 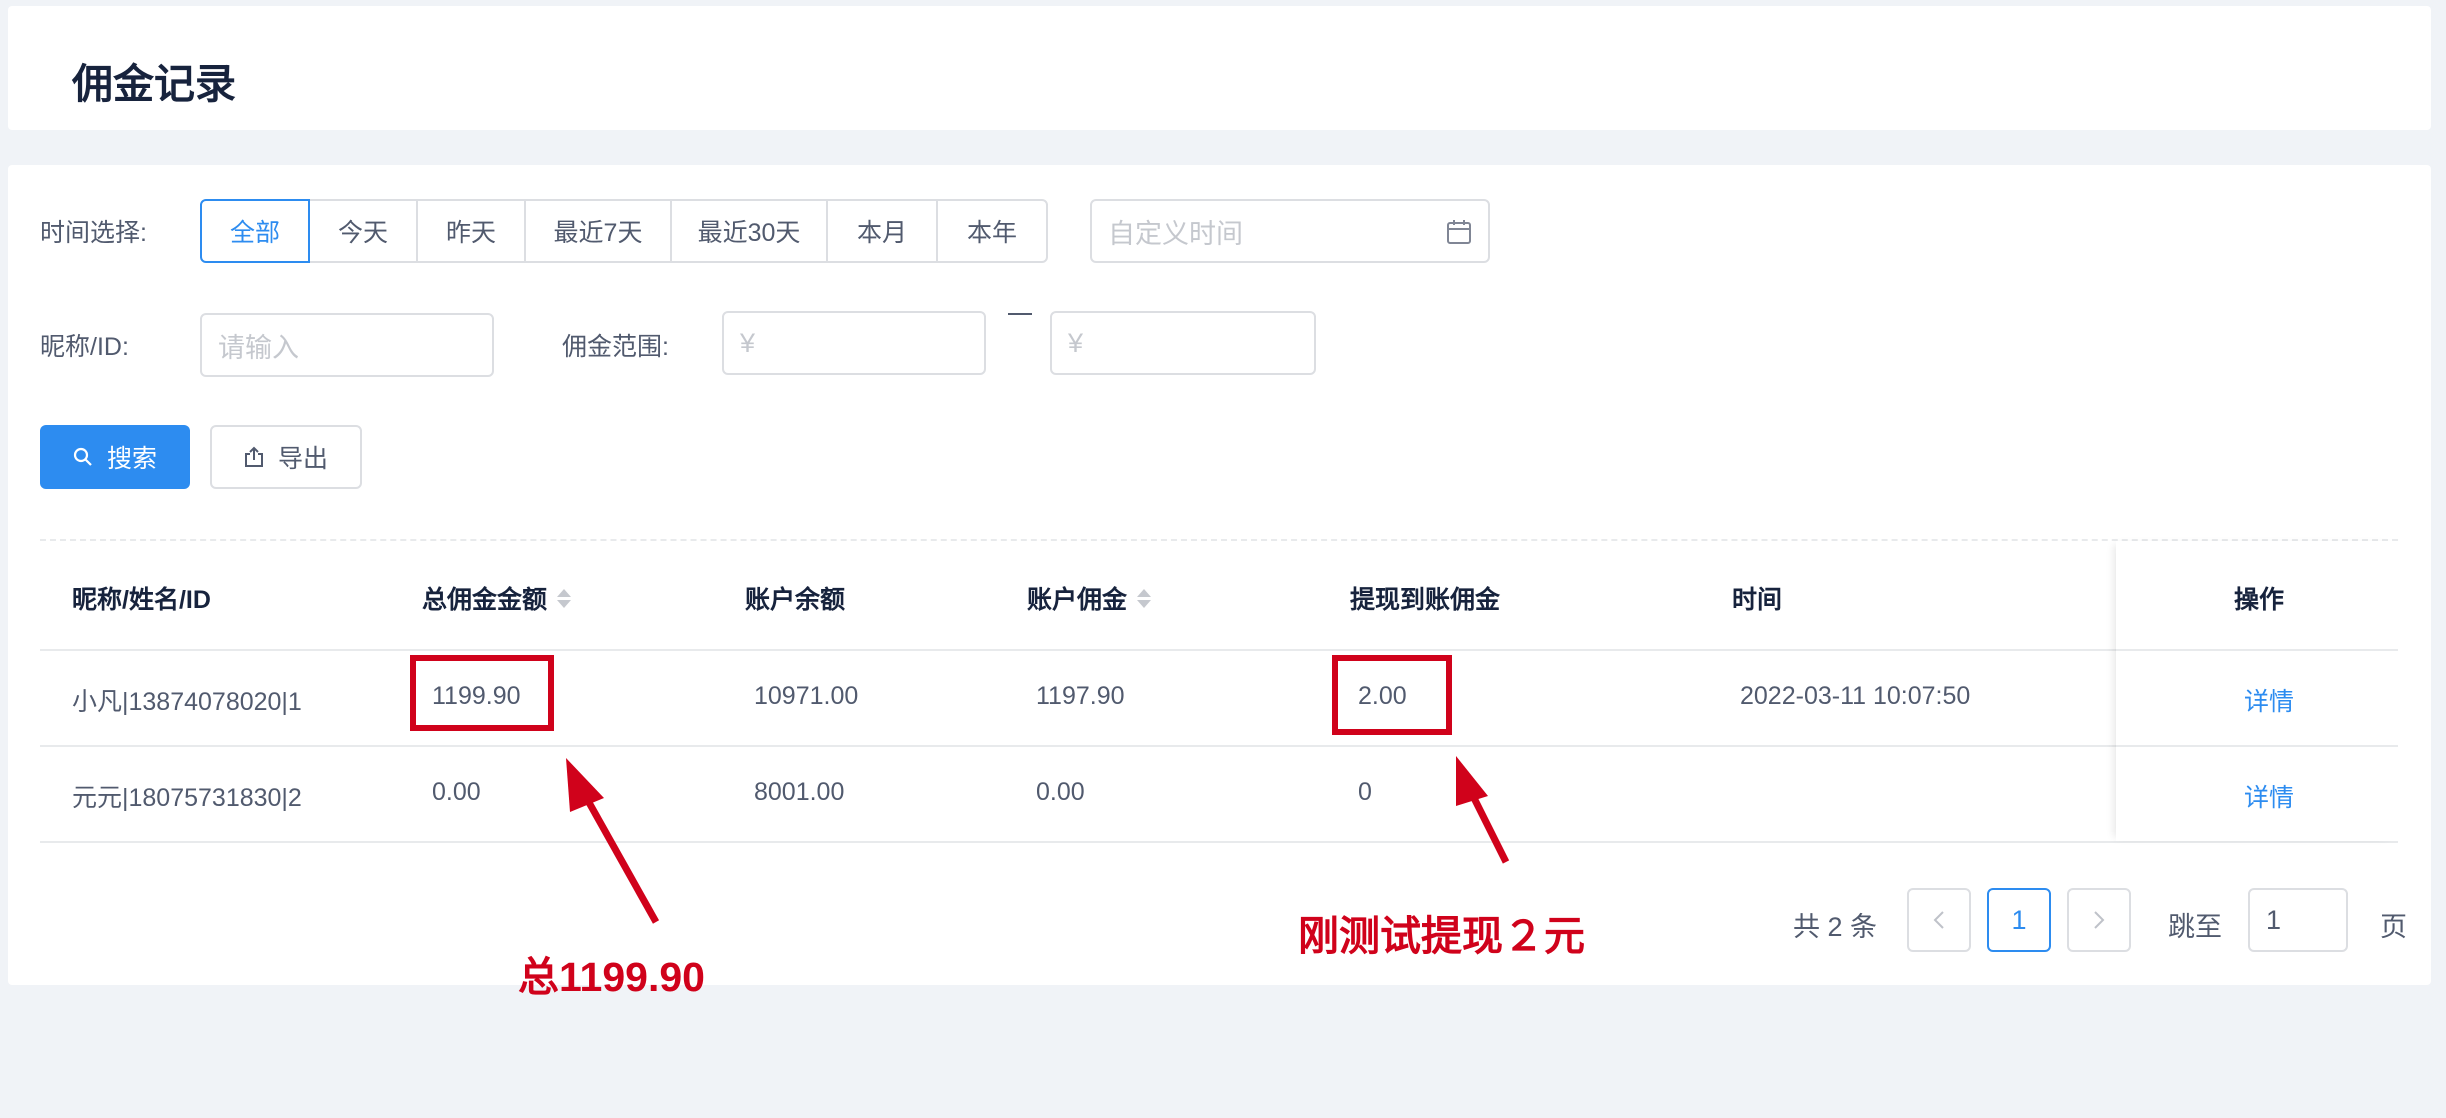 I want to click on calendar-icon, so click(x=1459, y=232).